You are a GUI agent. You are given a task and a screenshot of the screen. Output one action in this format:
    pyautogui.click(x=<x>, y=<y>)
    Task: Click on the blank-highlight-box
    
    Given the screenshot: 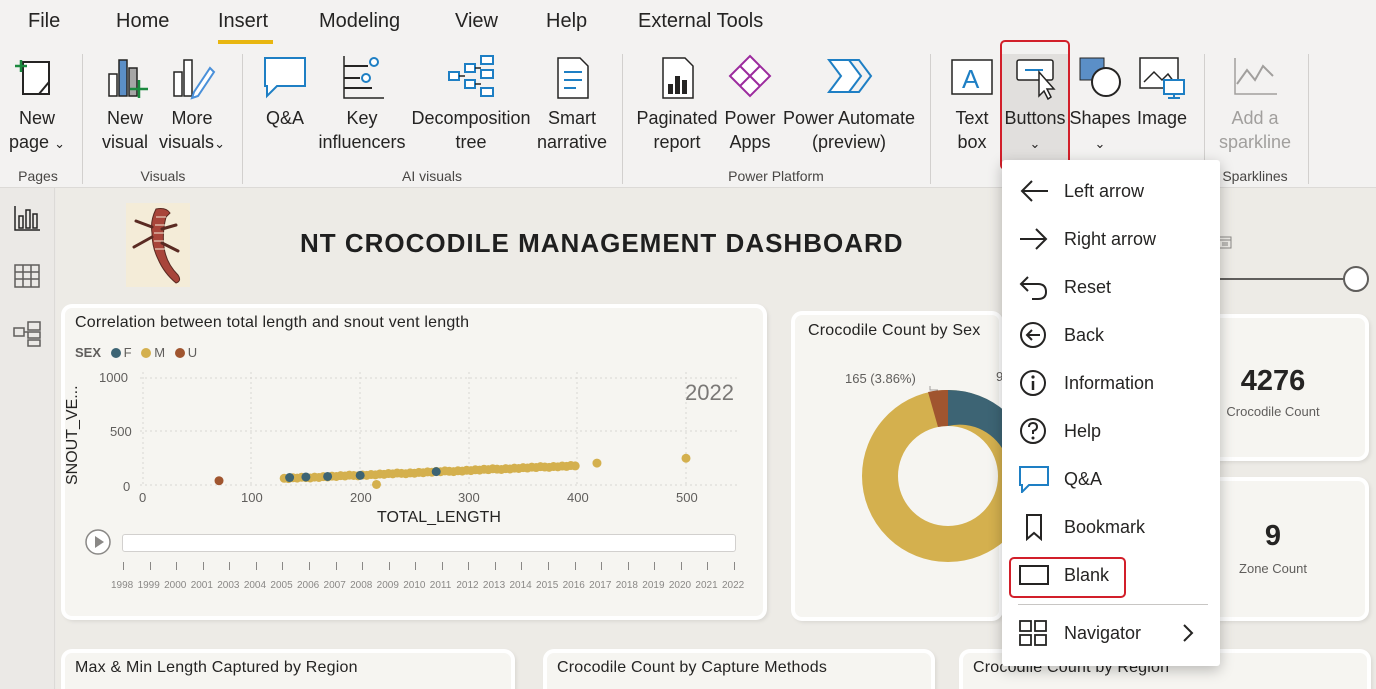 What is the action you would take?
    pyautogui.click(x=1067, y=577)
    